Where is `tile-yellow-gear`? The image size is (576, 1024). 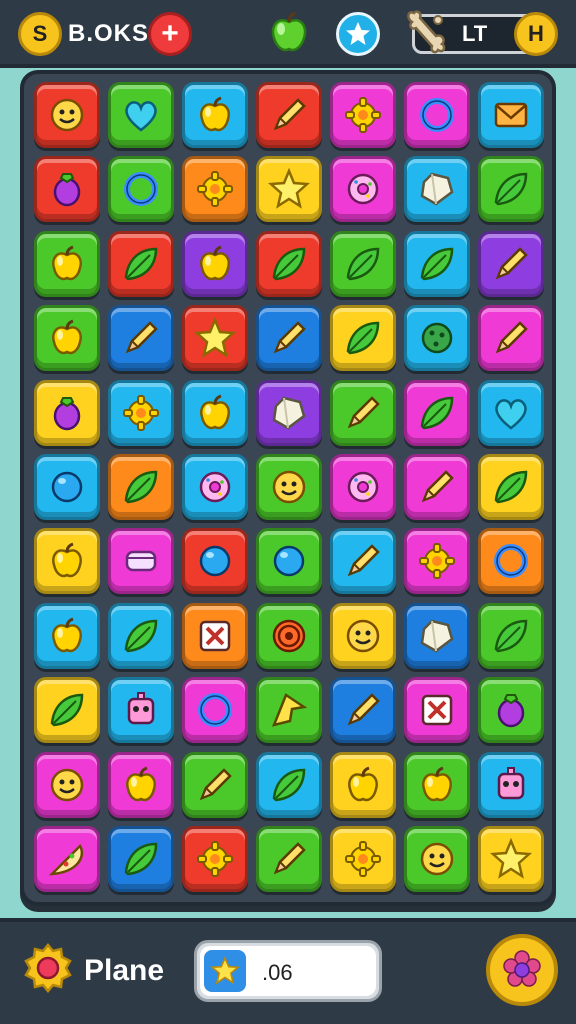
tile-yellow-gear is located at coordinates (363, 859).